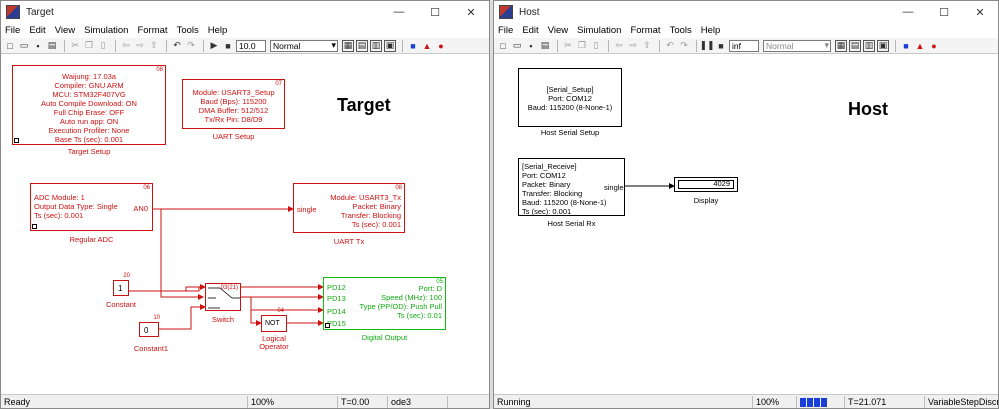 The height and width of the screenshot is (409, 999). Describe the element at coordinates (706, 184) in the screenshot. I see `display-block: 4029` at that location.